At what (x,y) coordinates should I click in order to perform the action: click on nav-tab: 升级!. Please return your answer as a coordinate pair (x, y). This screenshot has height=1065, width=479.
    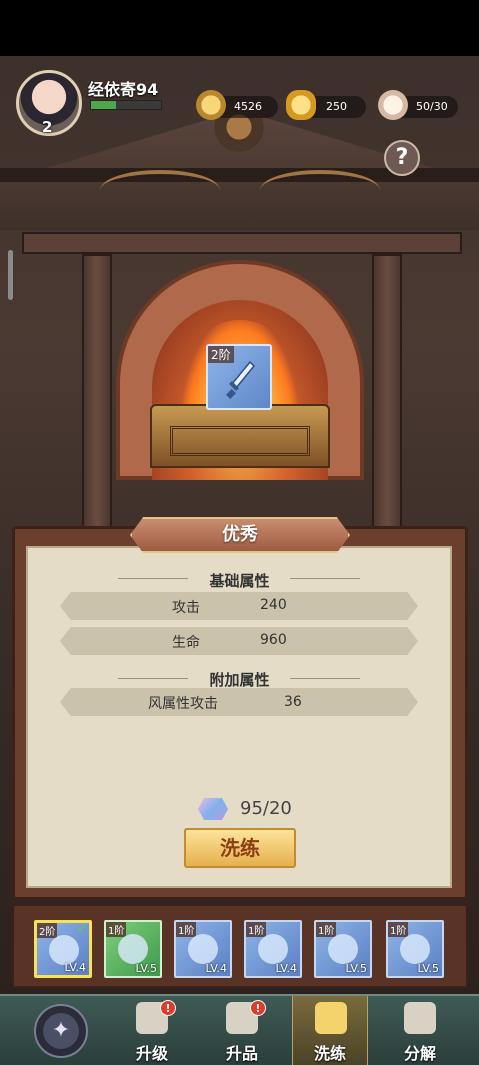
    Looking at the image, I should click on (152, 1030).